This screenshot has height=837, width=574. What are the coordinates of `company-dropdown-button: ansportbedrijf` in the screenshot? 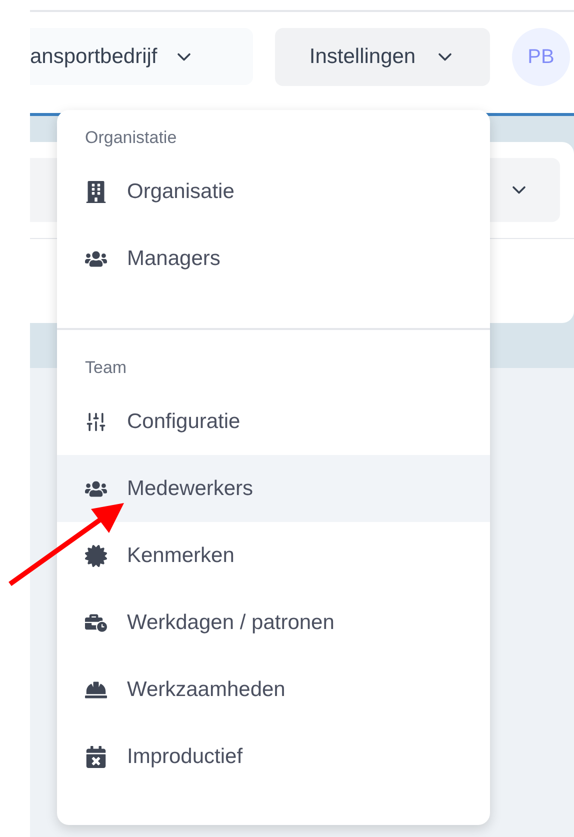 It's located at (141, 56).